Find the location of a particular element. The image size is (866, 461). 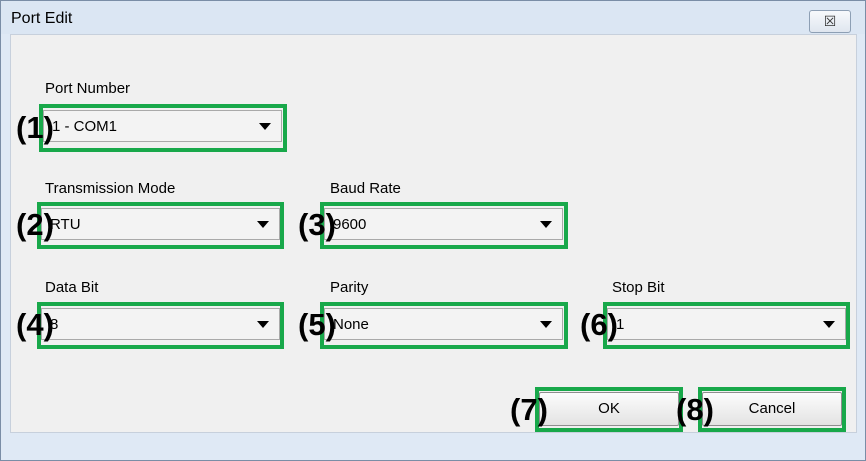

parity-label: Parity is located at coordinates (349, 287).